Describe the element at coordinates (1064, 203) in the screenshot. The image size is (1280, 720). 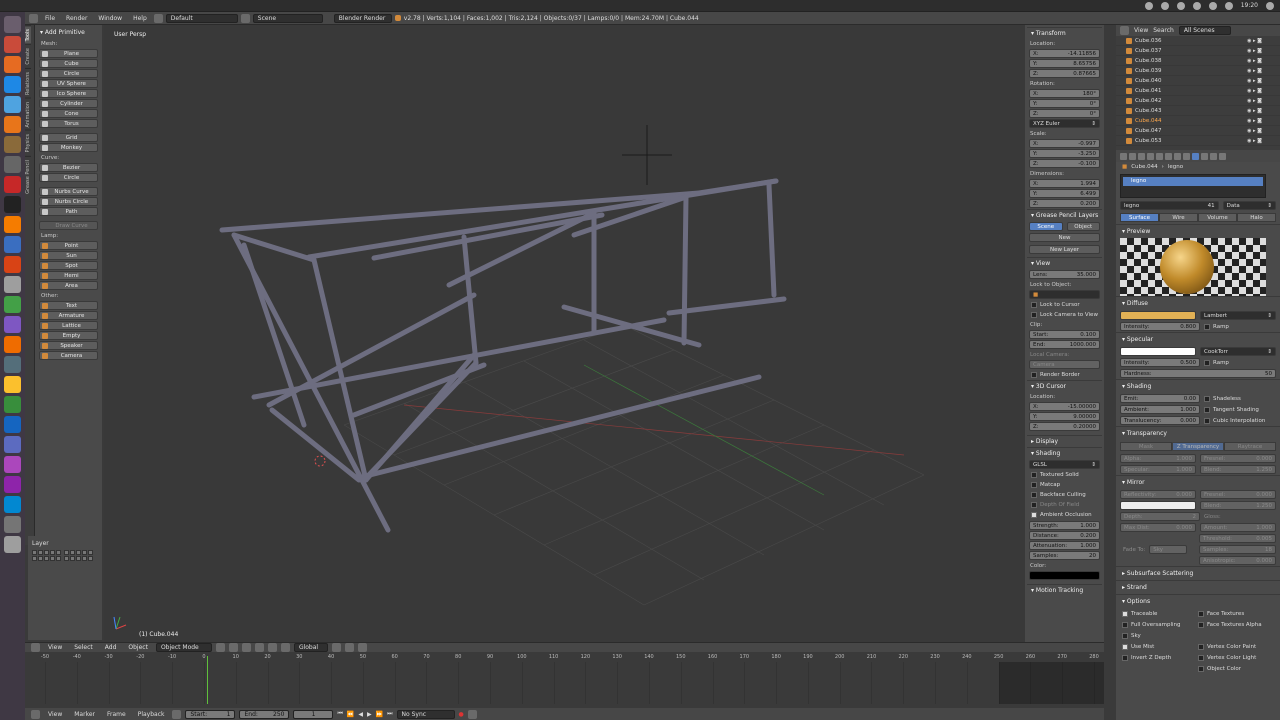
I see `dimension-z-field: Z: 0.200` at that location.